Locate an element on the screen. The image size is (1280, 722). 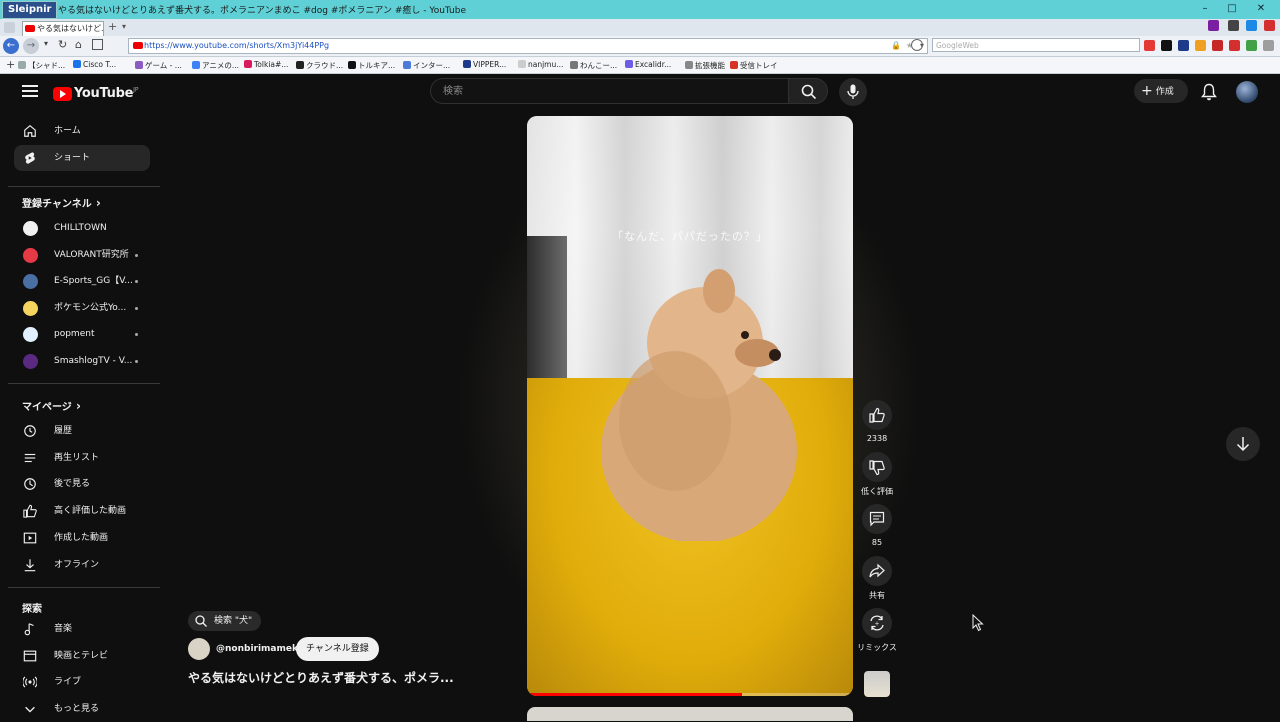
close-window-button: ✕ is located at coordinates (1261, 9).